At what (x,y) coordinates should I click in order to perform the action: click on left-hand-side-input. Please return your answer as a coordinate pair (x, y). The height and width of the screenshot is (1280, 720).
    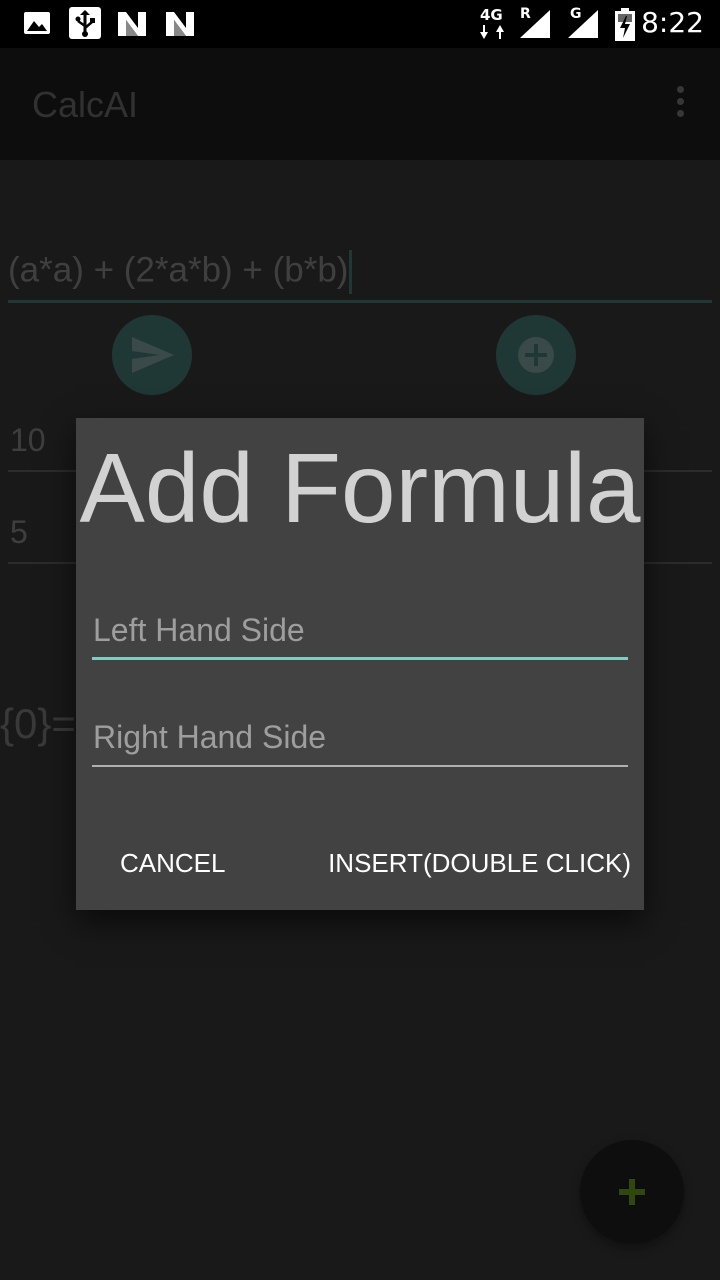
    Looking at the image, I should click on (360, 630).